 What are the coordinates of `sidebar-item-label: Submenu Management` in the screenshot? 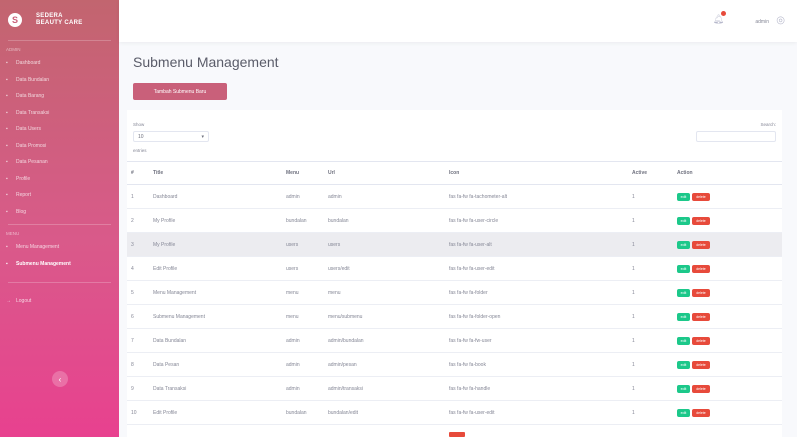 It's located at (43, 263).